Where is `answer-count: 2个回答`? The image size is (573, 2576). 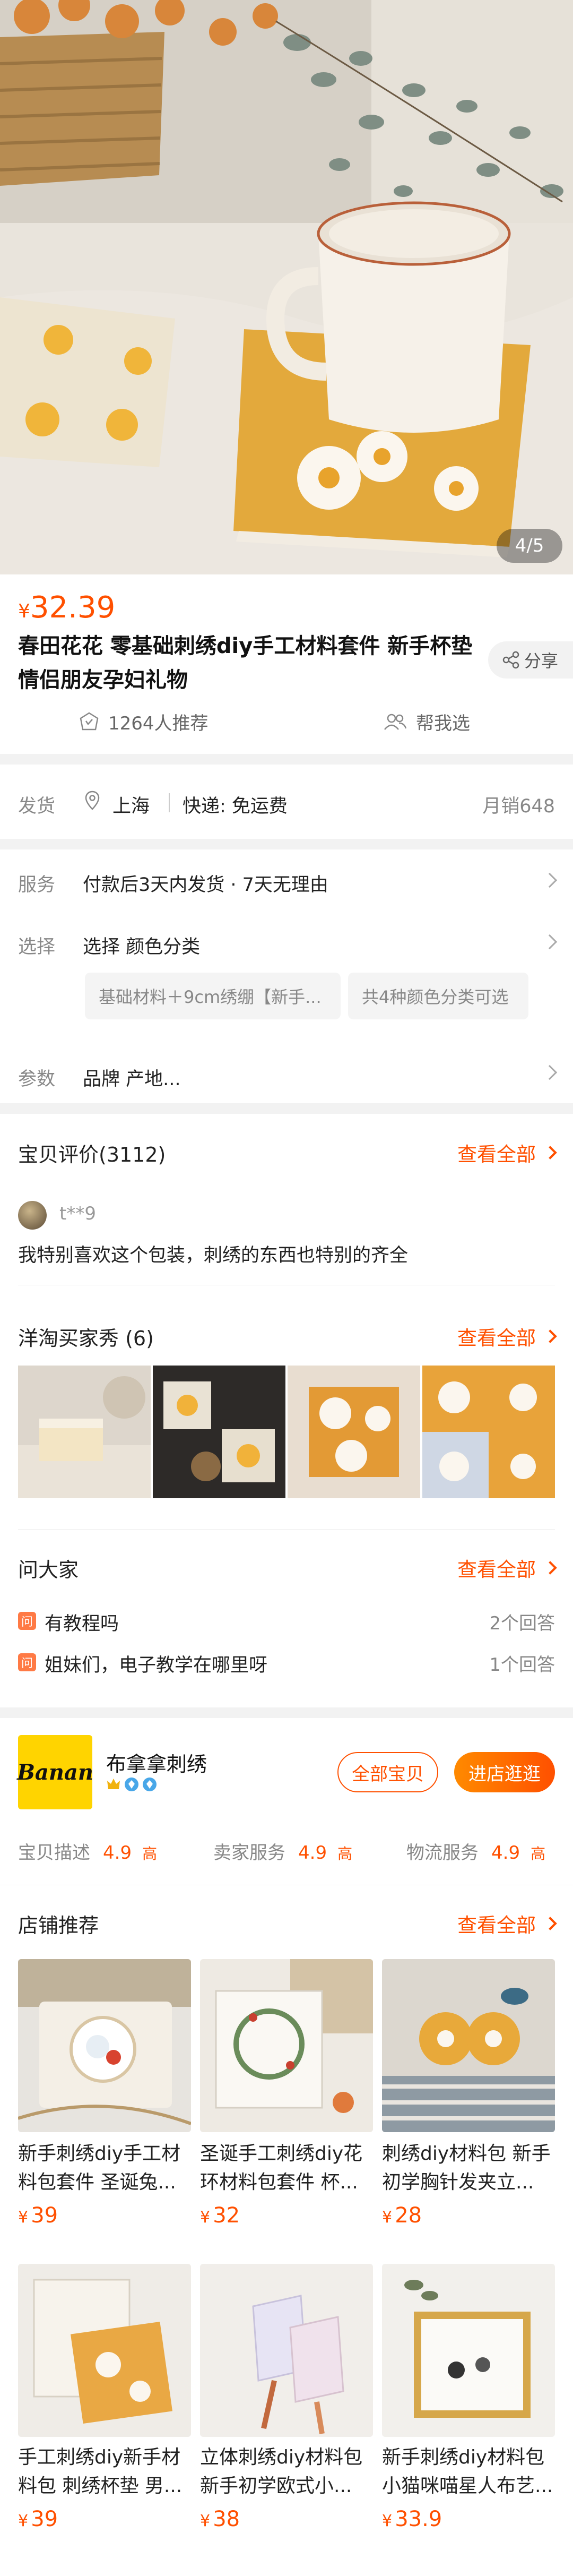
answer-count: 2个回答 is located at coordinates (522, 1624).